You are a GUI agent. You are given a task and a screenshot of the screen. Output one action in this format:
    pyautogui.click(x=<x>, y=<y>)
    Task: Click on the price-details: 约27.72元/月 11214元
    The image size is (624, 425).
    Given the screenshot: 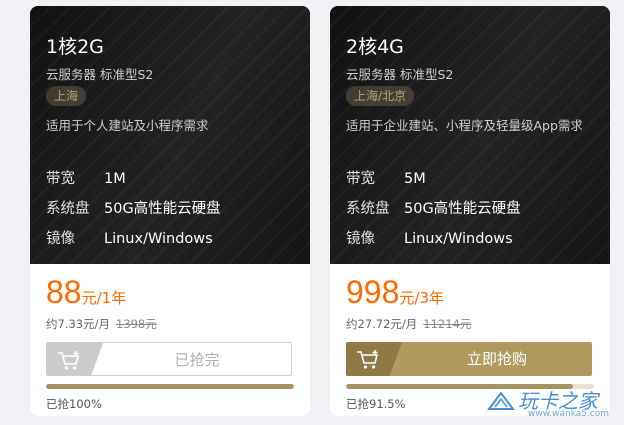 What is the action you would take?
    pyautogui.click(x=408, y=324)
    